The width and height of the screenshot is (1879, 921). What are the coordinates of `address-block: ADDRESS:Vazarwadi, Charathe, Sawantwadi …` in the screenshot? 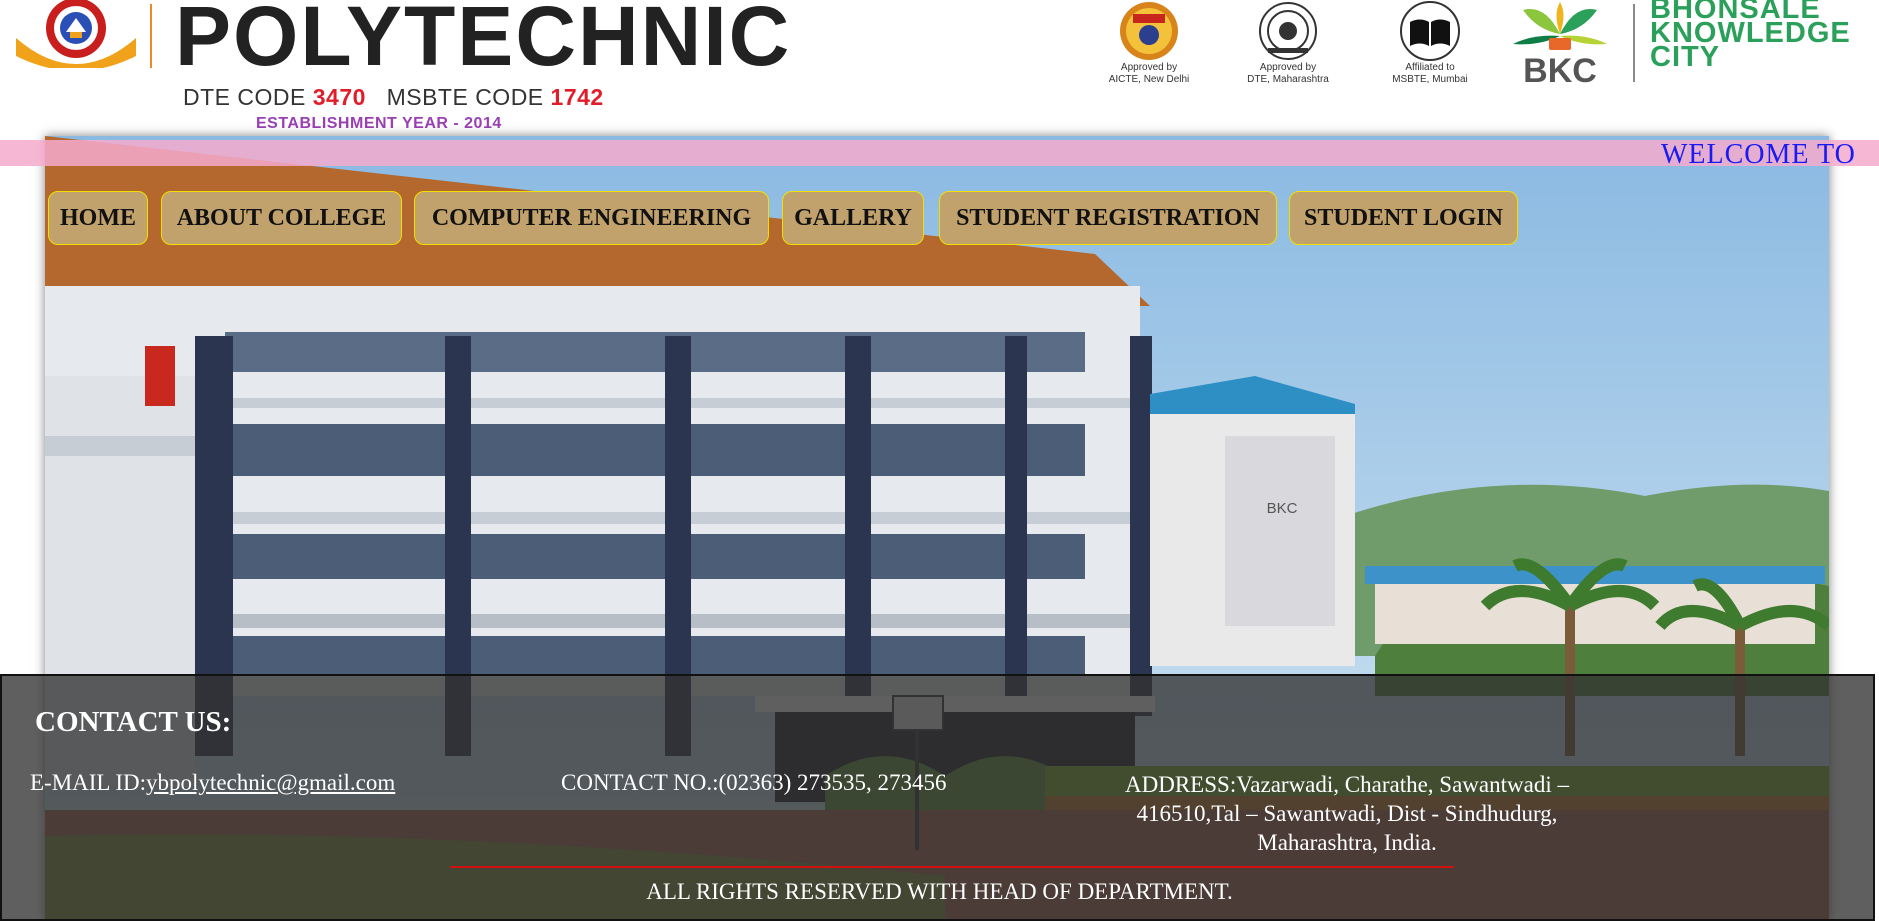 It's located at (1347, 813).